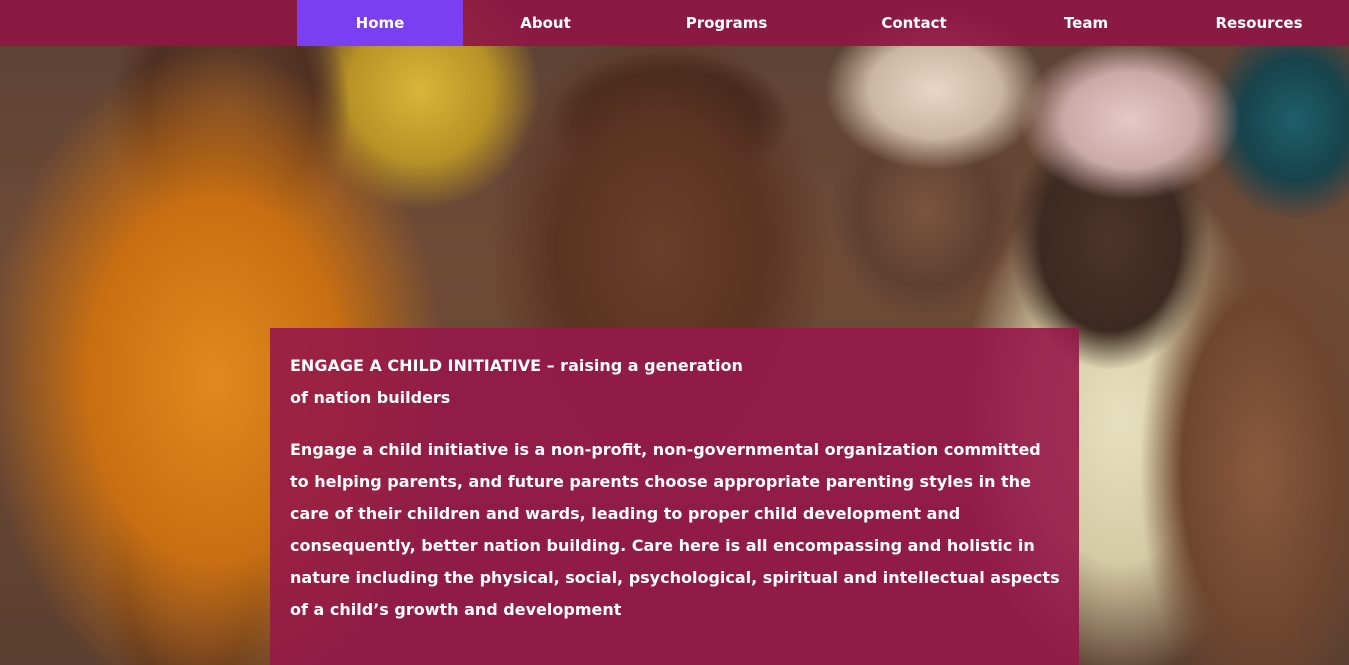 Image resolution: width=1349 pixels, height=665 pixels. I want to click on nav-item-resources: Resources, so click(1259, 23).